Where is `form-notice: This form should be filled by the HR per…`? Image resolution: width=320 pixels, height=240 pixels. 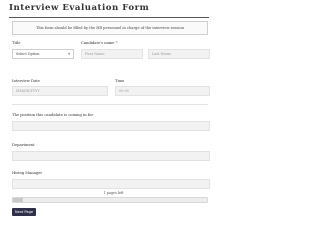
form-notice: This form should be filled by the HR per… is located at coordinates (110, 28).